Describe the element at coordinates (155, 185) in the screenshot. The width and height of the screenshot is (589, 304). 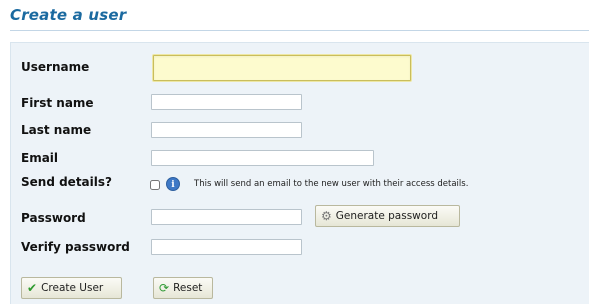
I see `send-details-checkbox` at that location.